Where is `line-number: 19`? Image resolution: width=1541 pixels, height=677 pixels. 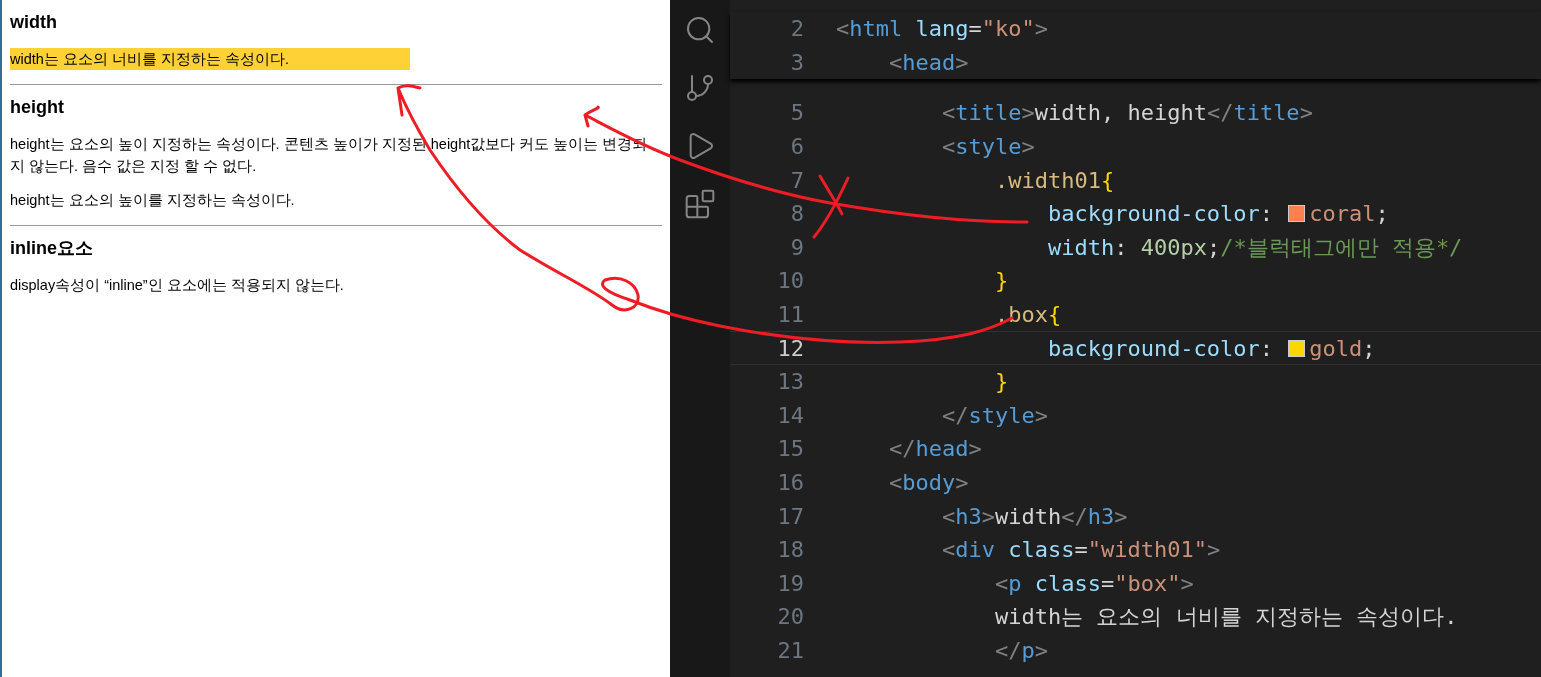
line-number: 19 is located at coordinates (790, 583).